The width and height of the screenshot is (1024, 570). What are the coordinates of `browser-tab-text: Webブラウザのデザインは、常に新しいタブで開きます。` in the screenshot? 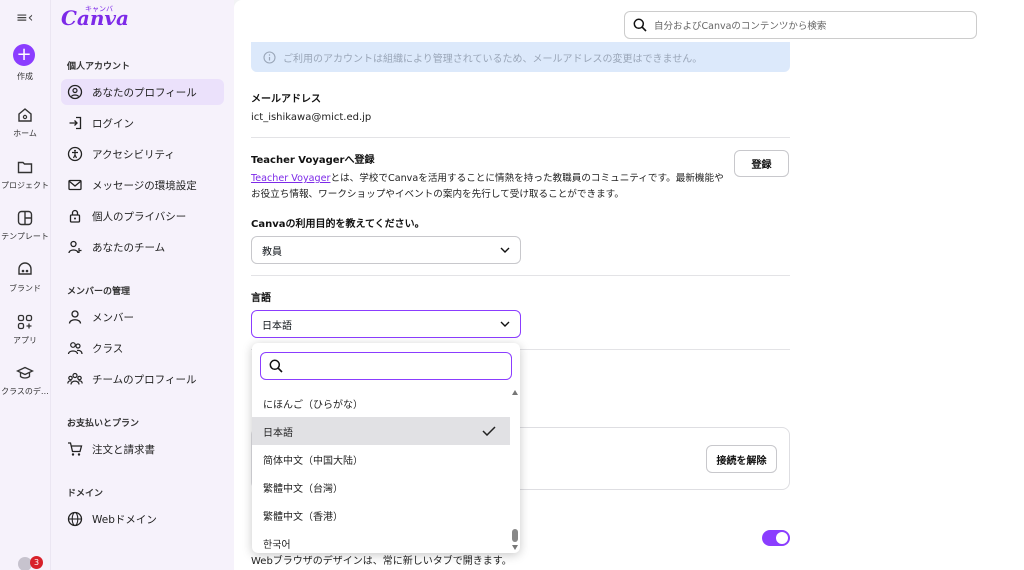 It's located at (381, 561).